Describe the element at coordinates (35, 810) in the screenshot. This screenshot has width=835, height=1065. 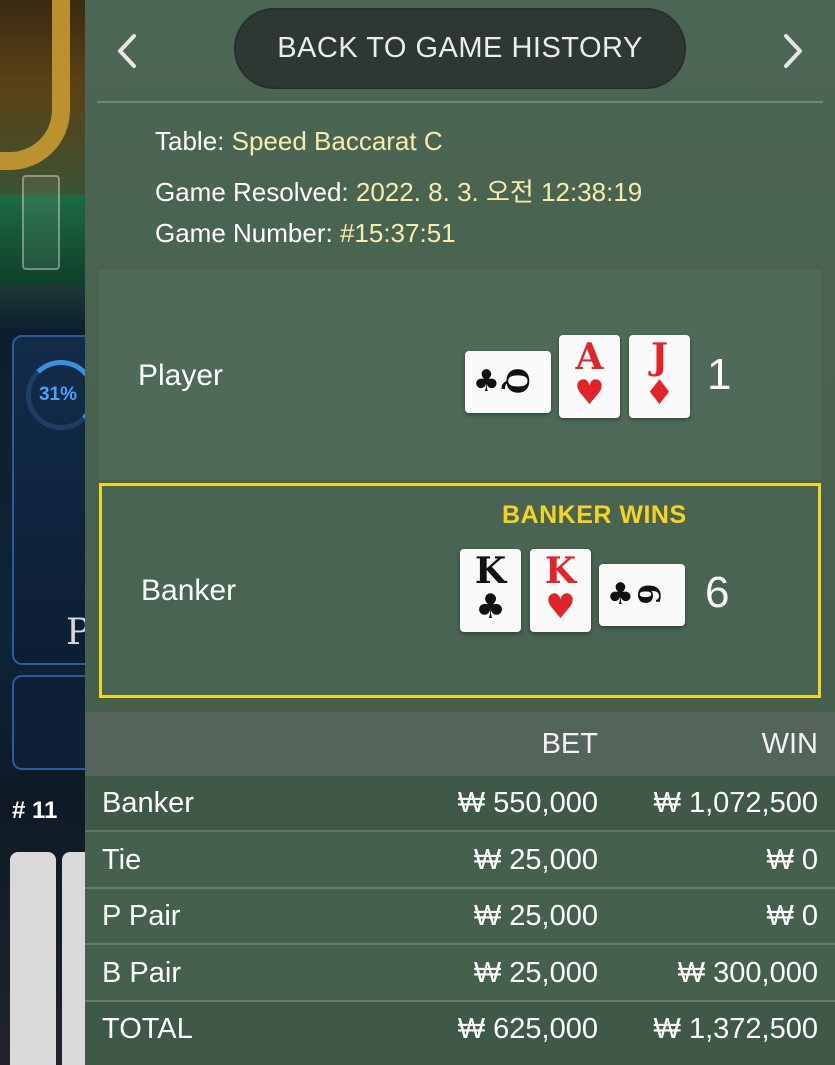
I see `round-number: # 11` at that location.